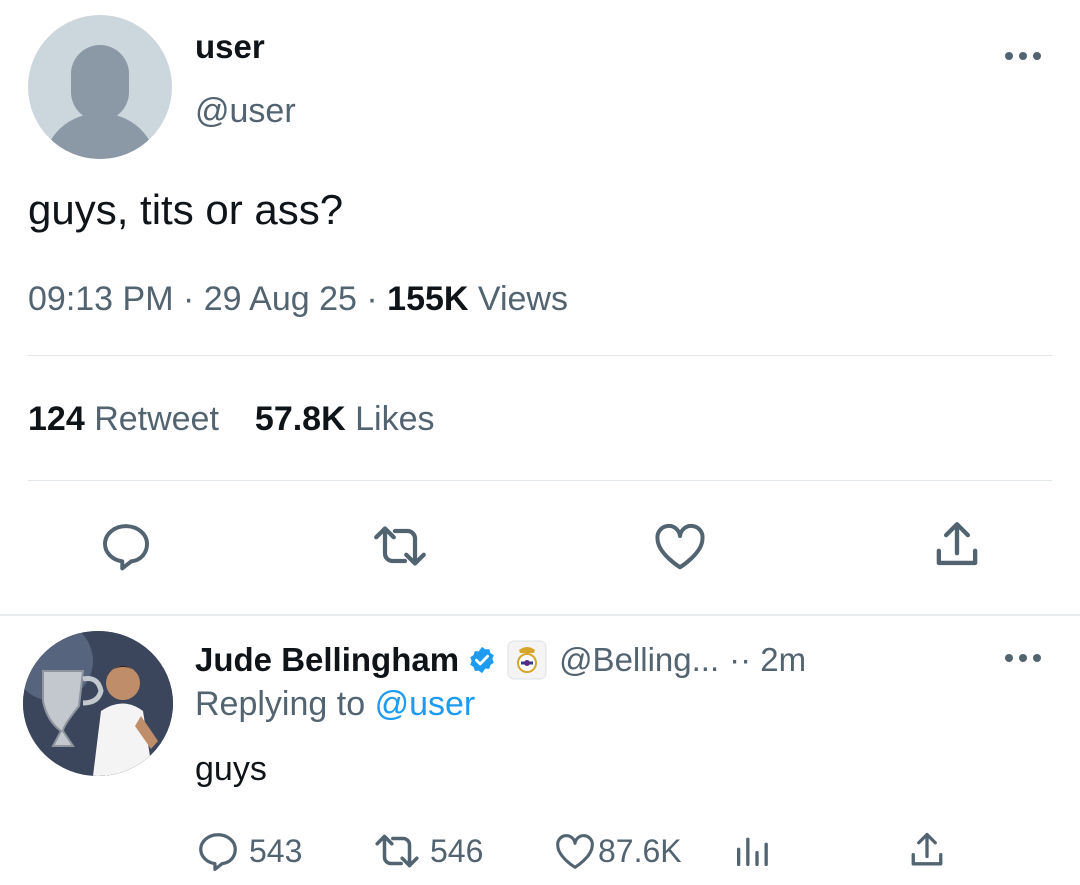 The height and width of the screenshot is (885, 1080). What do you see at coordinates (395, 419) in the screenshot?
I see `likes-label: Likes` at bounding box center [395, 419].